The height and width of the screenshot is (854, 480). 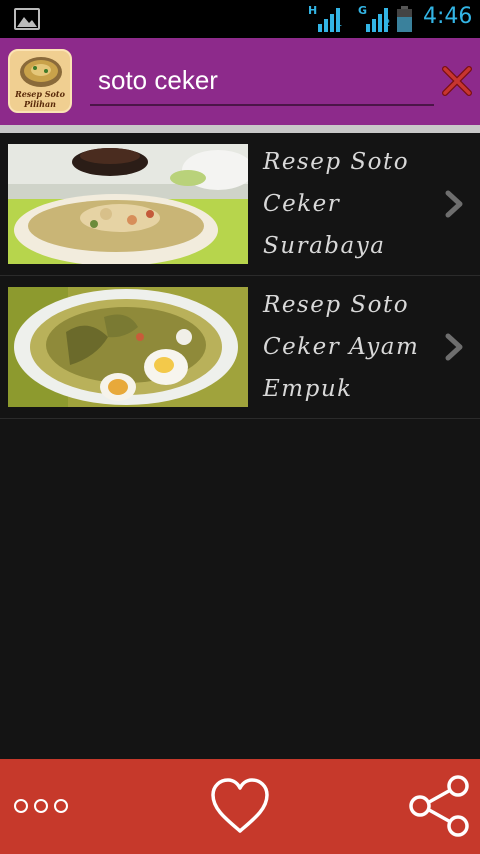 I want to click on share-icon, so click(x=439, y=806).